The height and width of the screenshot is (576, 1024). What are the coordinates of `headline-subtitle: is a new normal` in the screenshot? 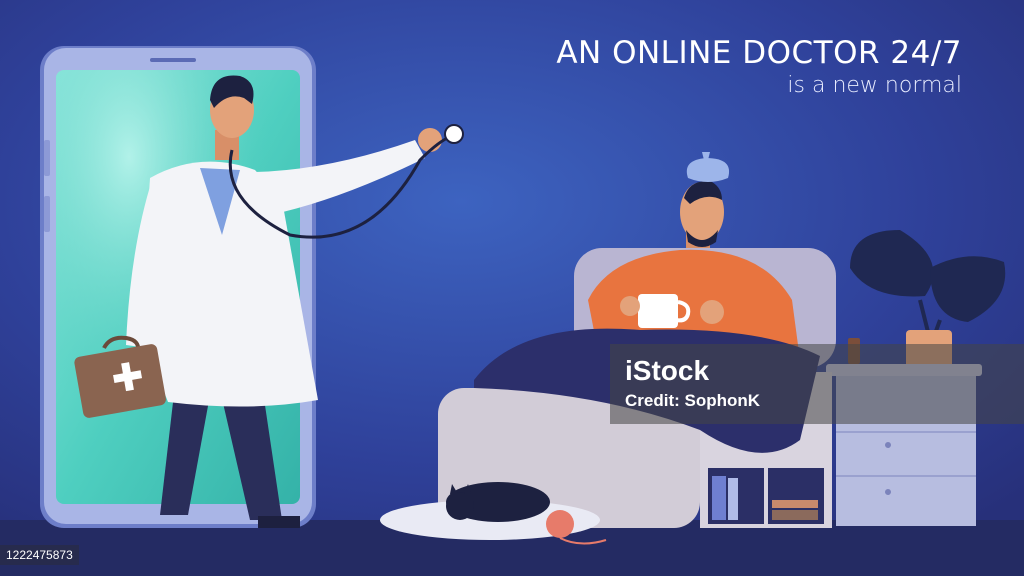 It's located at (874, 85).